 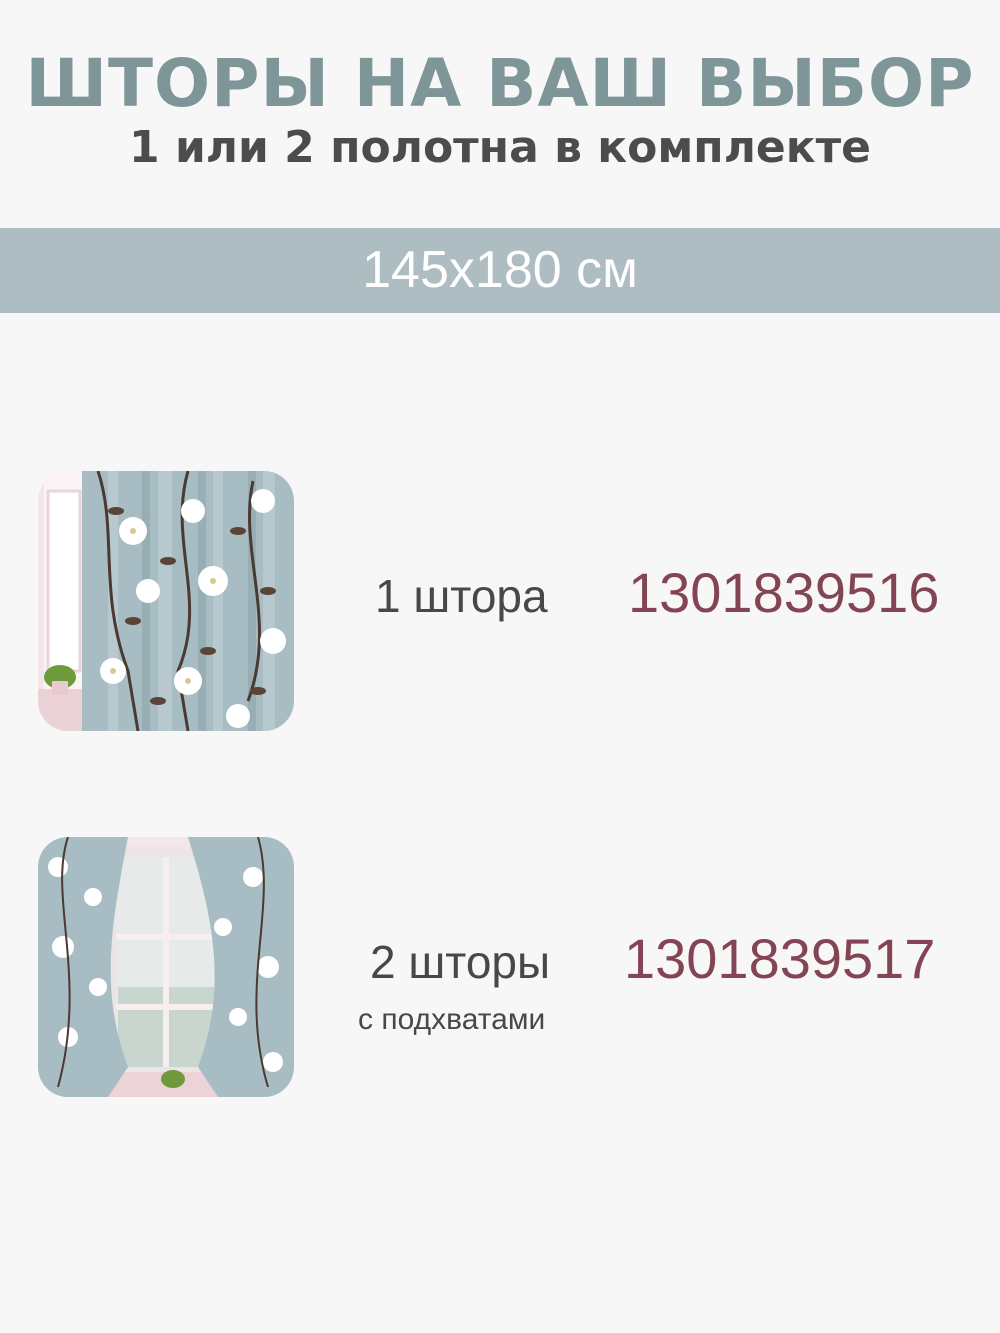 What do you see at coordinates (461, 596) in the screenshot?
I see `option-1-label: 1 штора` at bounding box center [461, 596].